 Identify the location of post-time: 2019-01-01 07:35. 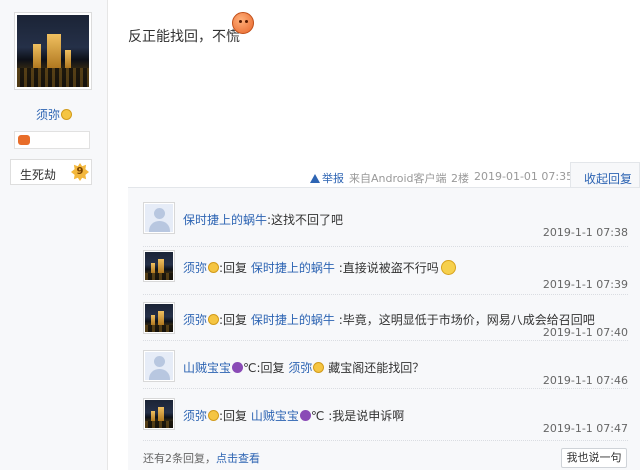
(524, 176).